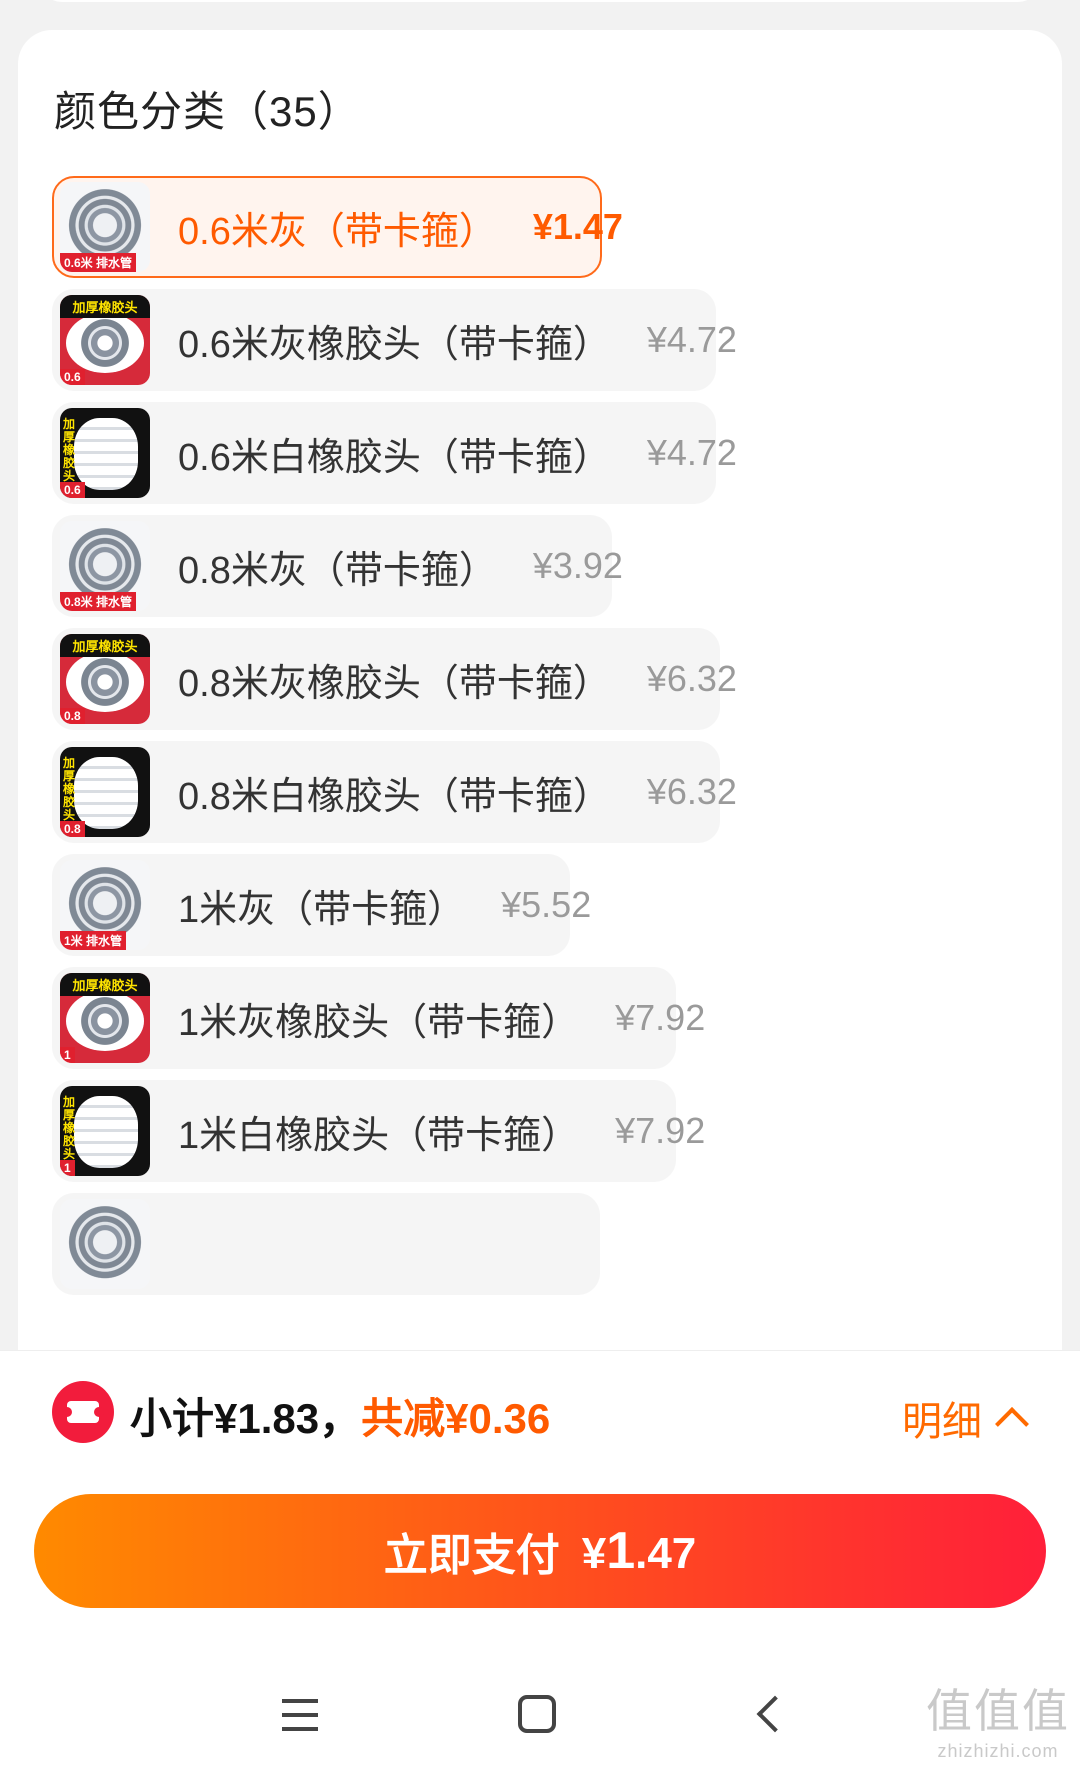  Describe the element at coordinates (83, 1412) in the screenshot. I see `coupon-icon` at that location.